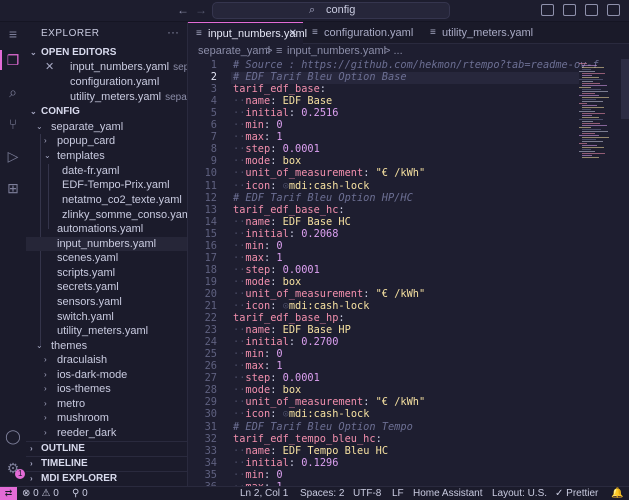 This screenshot has height=500, width=629. Describe the element at coordinates (106, 317) in the screenshot. I see `tree-file: switch.yaml` at that location.